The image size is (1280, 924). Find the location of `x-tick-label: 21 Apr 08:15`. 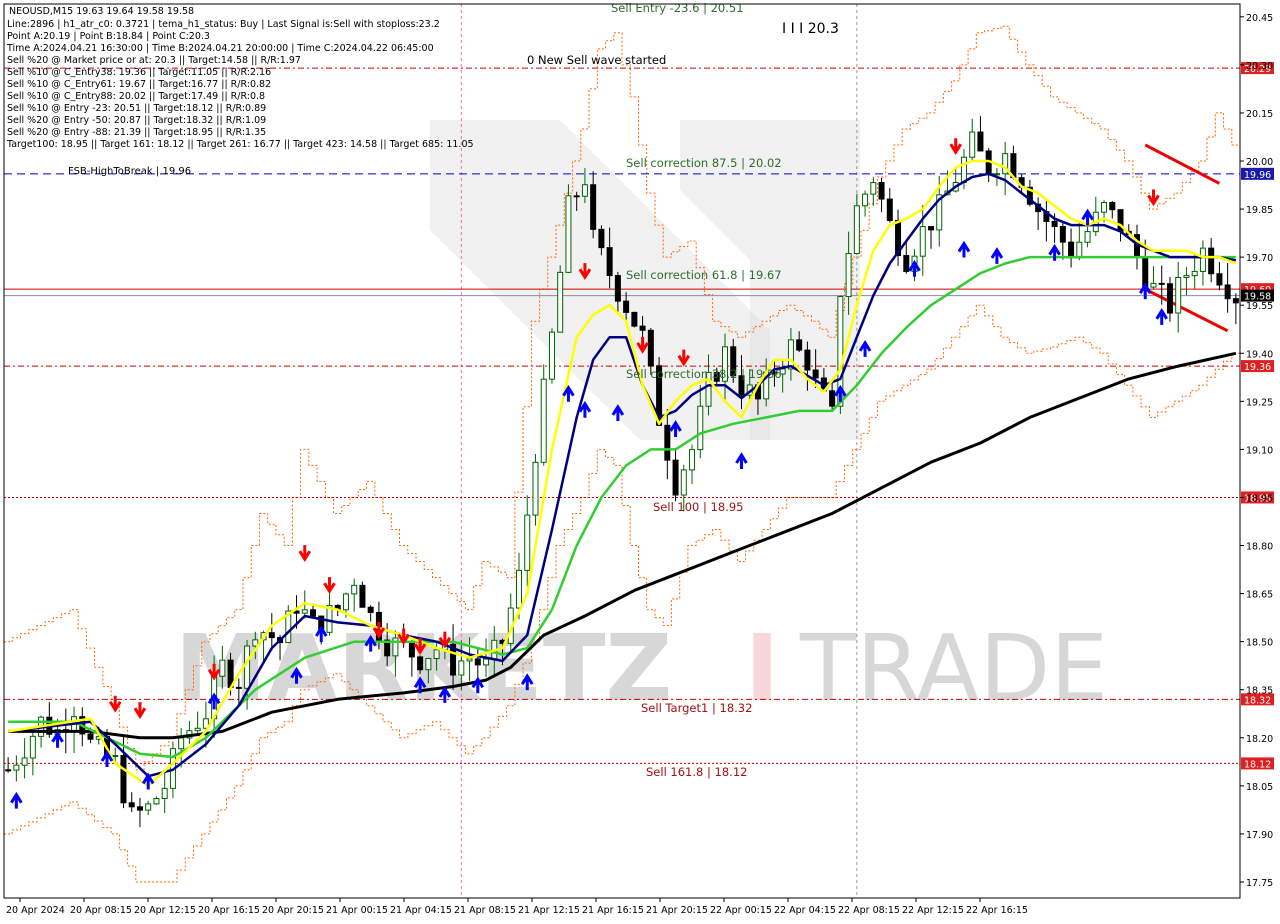

x-tick-label: 21 Apr 08:15 is located at coordinates (485, 910).